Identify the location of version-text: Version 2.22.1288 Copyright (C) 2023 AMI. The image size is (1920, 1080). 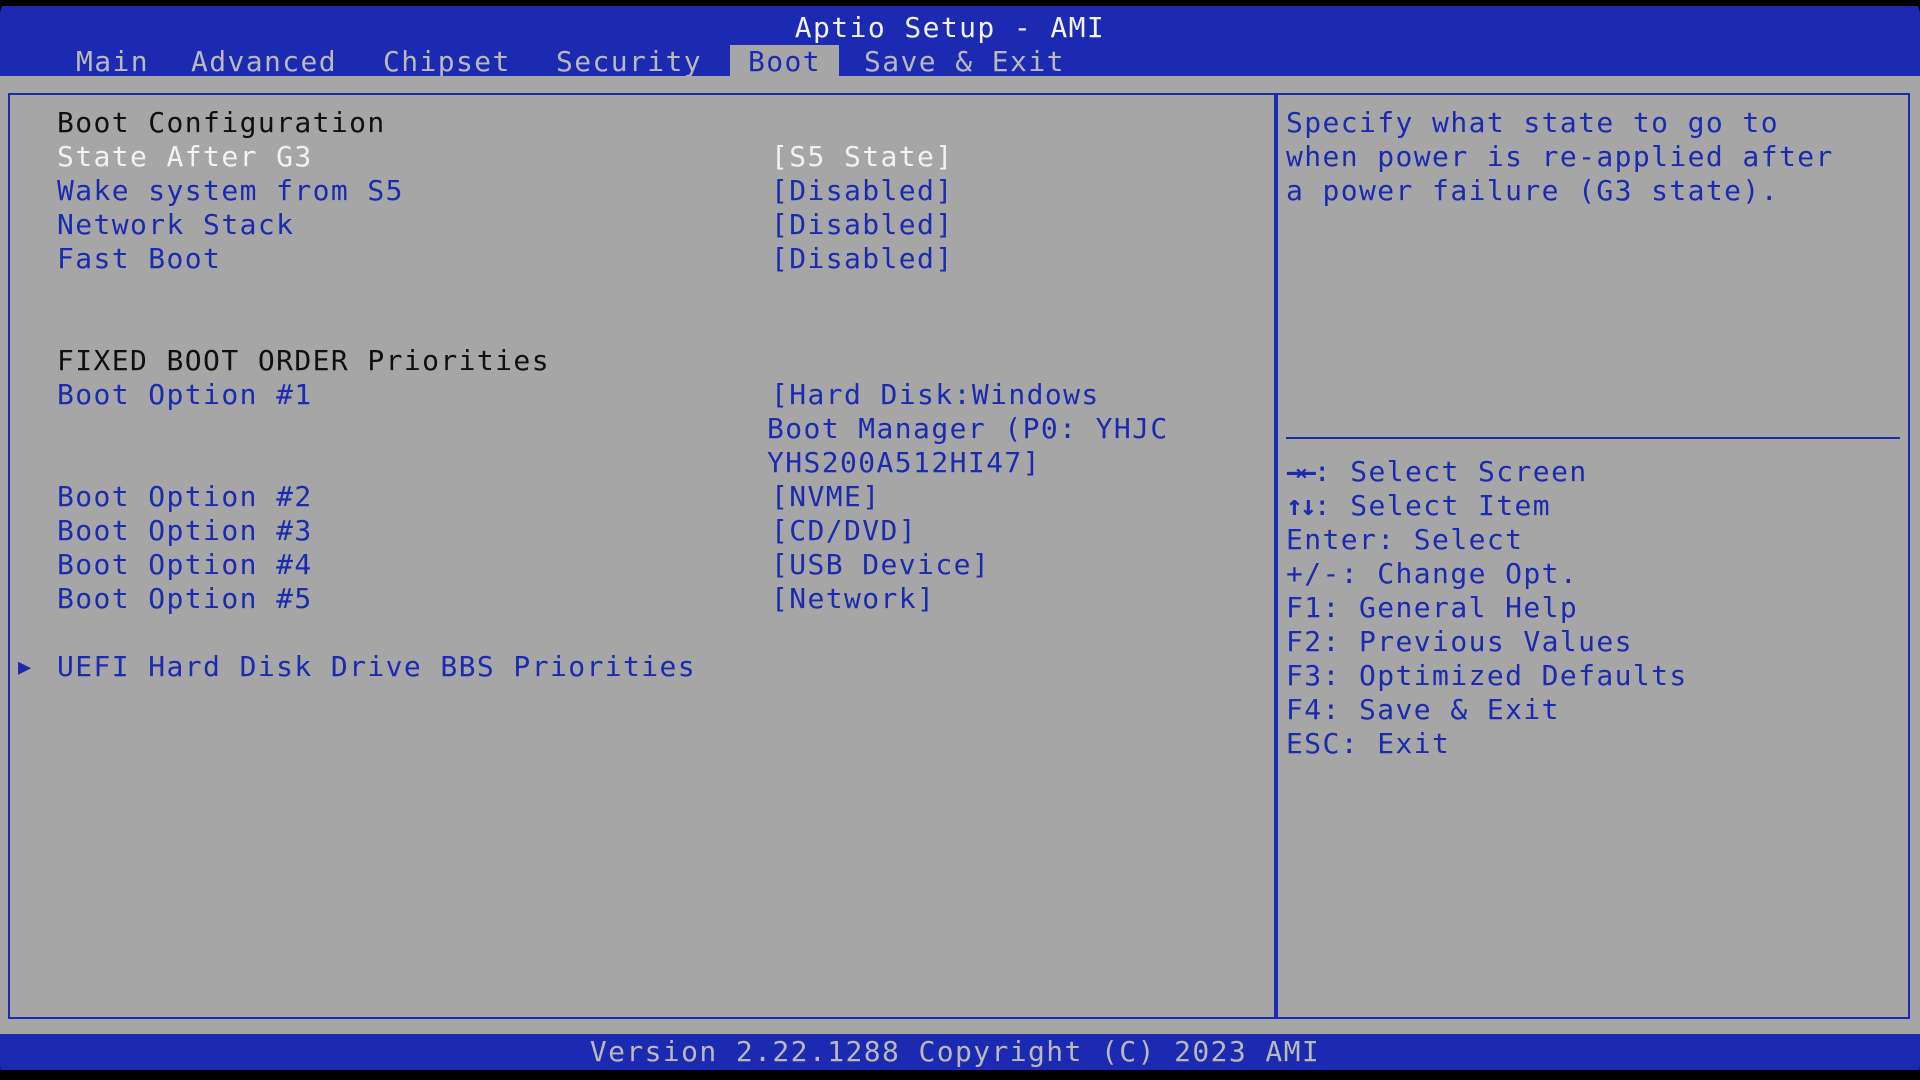
(955, 1051).